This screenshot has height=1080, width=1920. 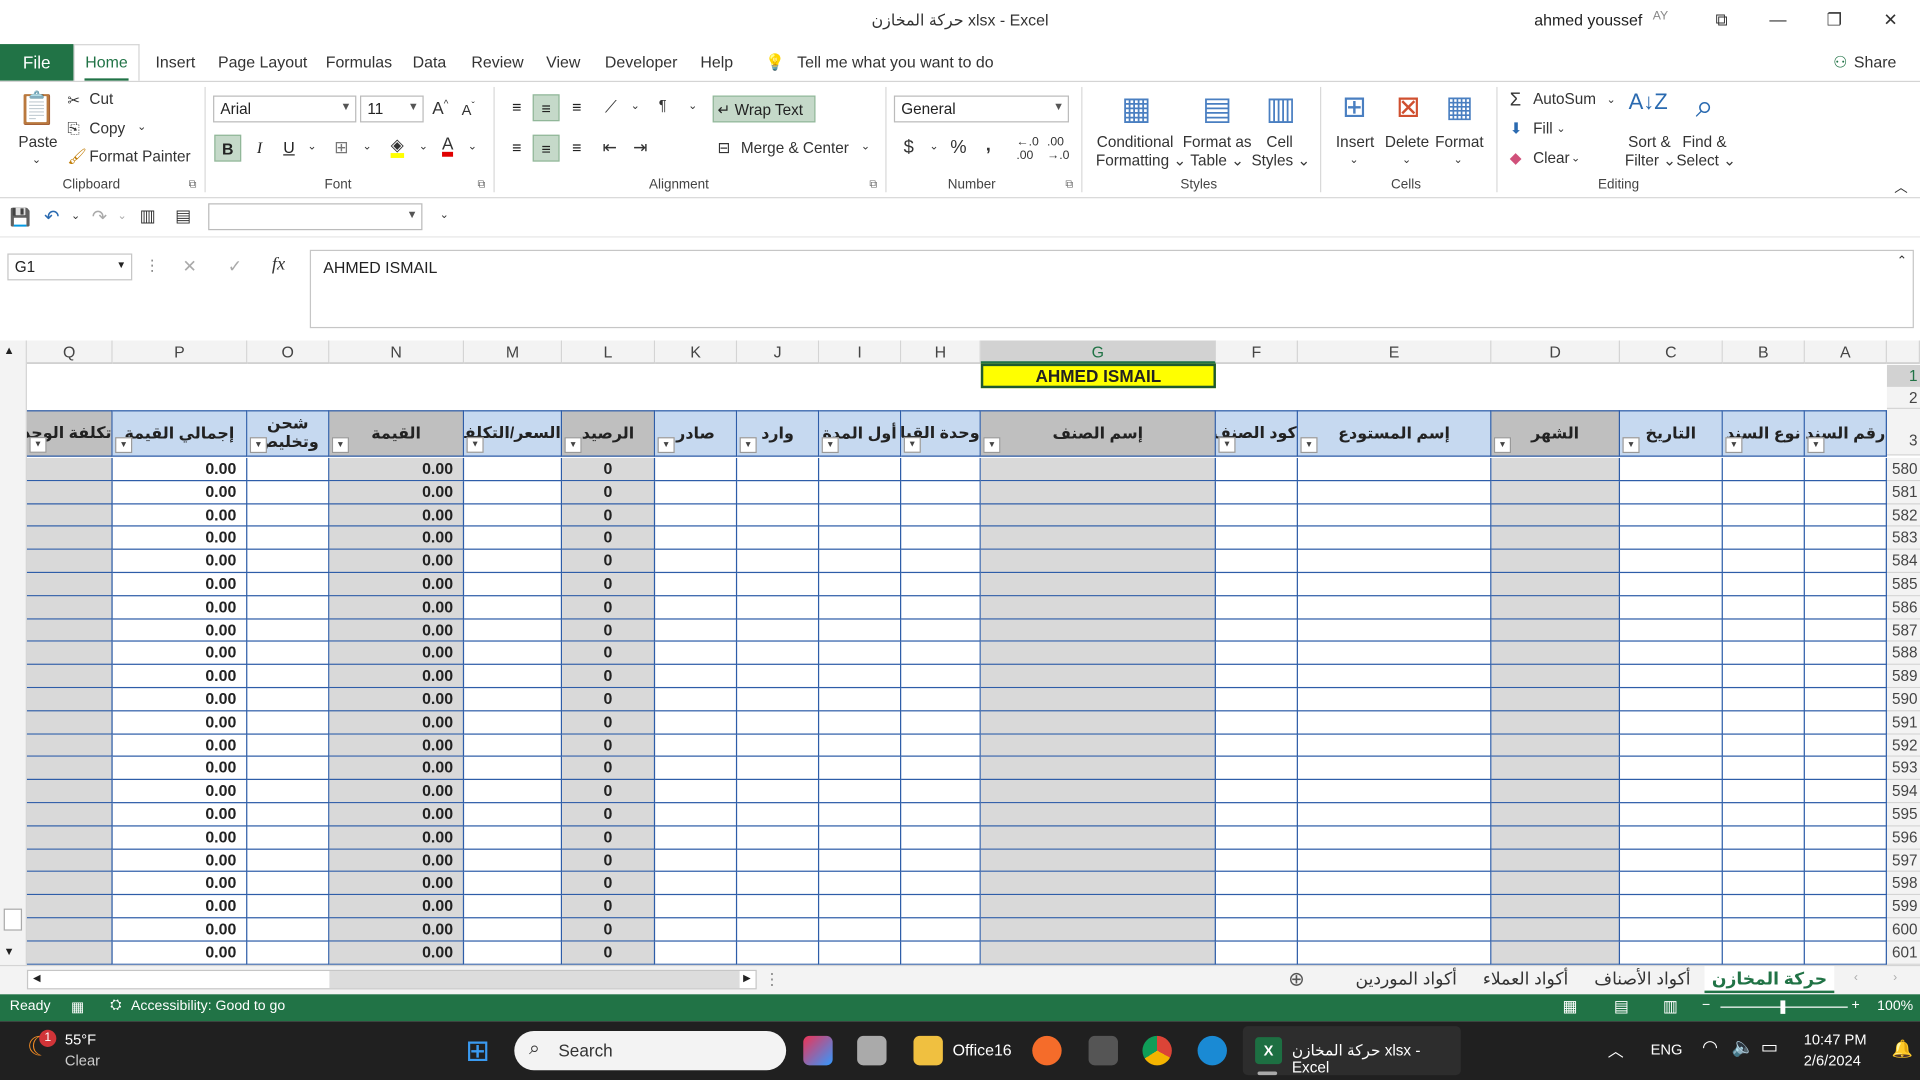 What do you see at coordinates (1660, 21) in the screenshot?
I see `avatar: AY` at bounding box center [1660, 21].